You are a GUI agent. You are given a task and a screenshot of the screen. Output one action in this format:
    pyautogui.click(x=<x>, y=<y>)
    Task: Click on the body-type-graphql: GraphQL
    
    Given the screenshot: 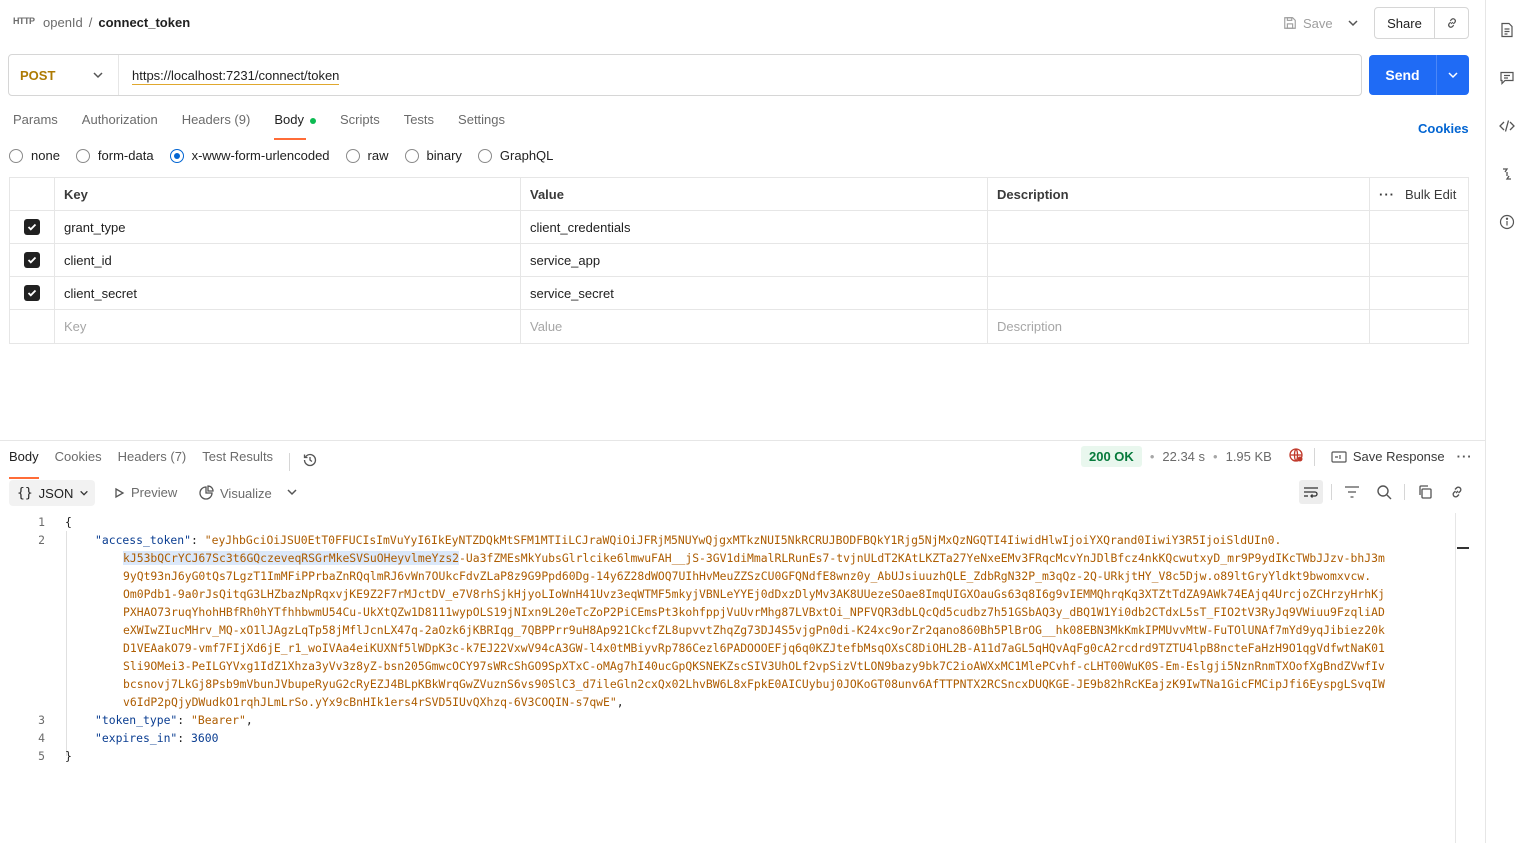 What is the action you would take?
    pyautogui.click(x=515, y=155)
    